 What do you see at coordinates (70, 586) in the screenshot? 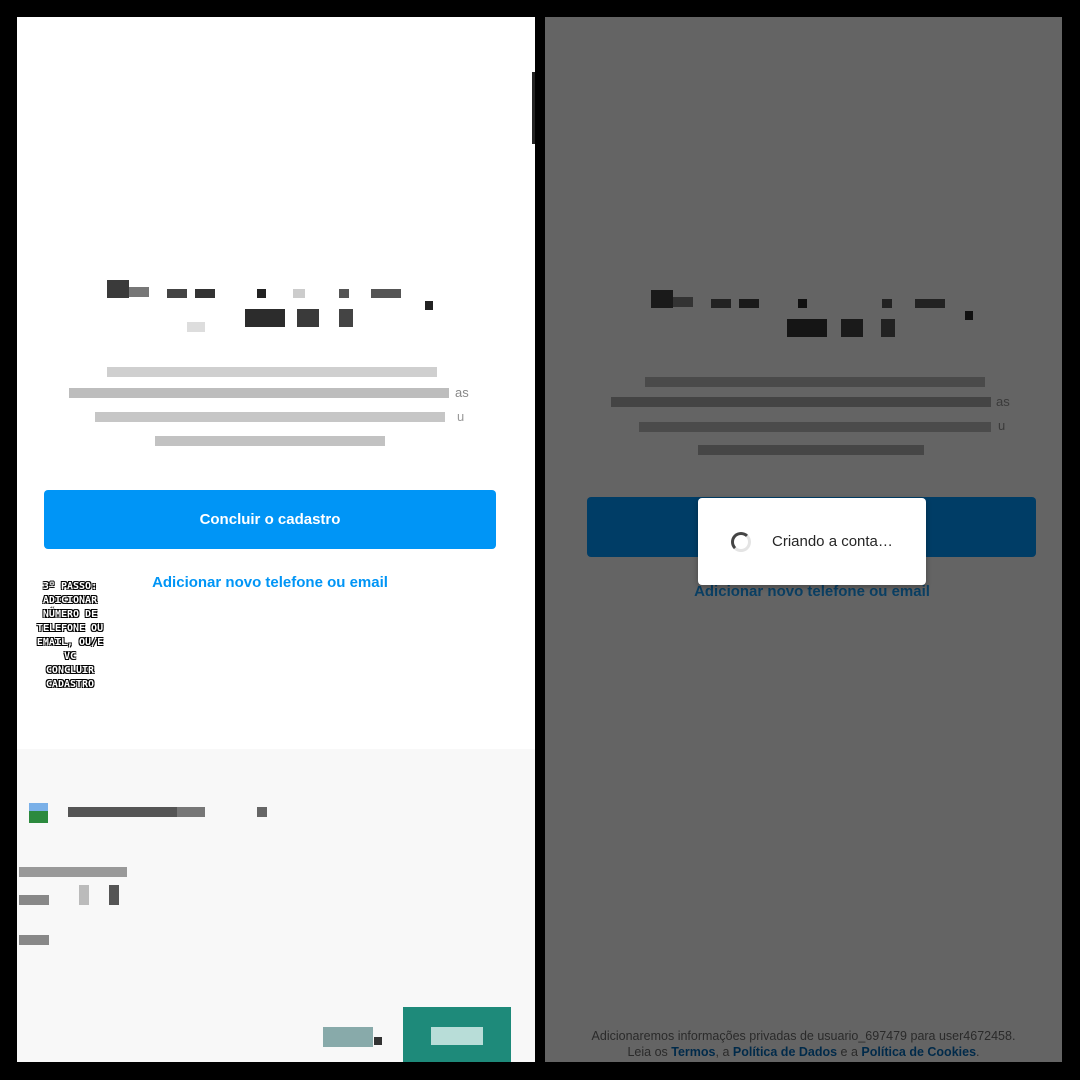
I see `step-annotation-line: 3º PASSO:` at bounding box center [70, 586].